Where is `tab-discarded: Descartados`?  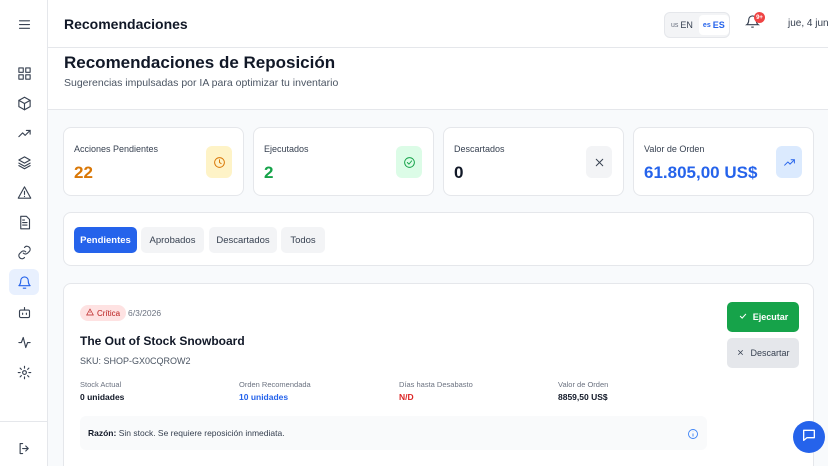
tab-discarded: Descartados is located at coordinates (243, 240).